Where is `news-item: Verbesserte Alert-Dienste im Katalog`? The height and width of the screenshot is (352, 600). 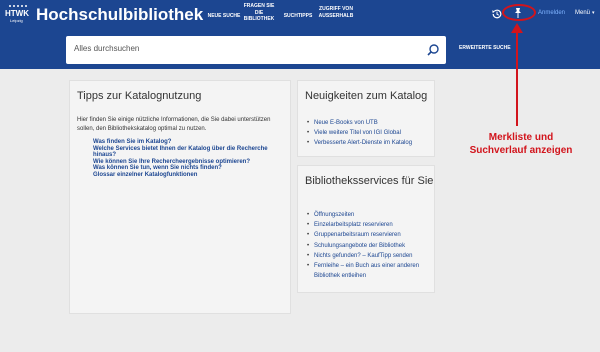 news-item: Verbesserte Alert-Dienste im Katalog is located at coordinates (371, 143).